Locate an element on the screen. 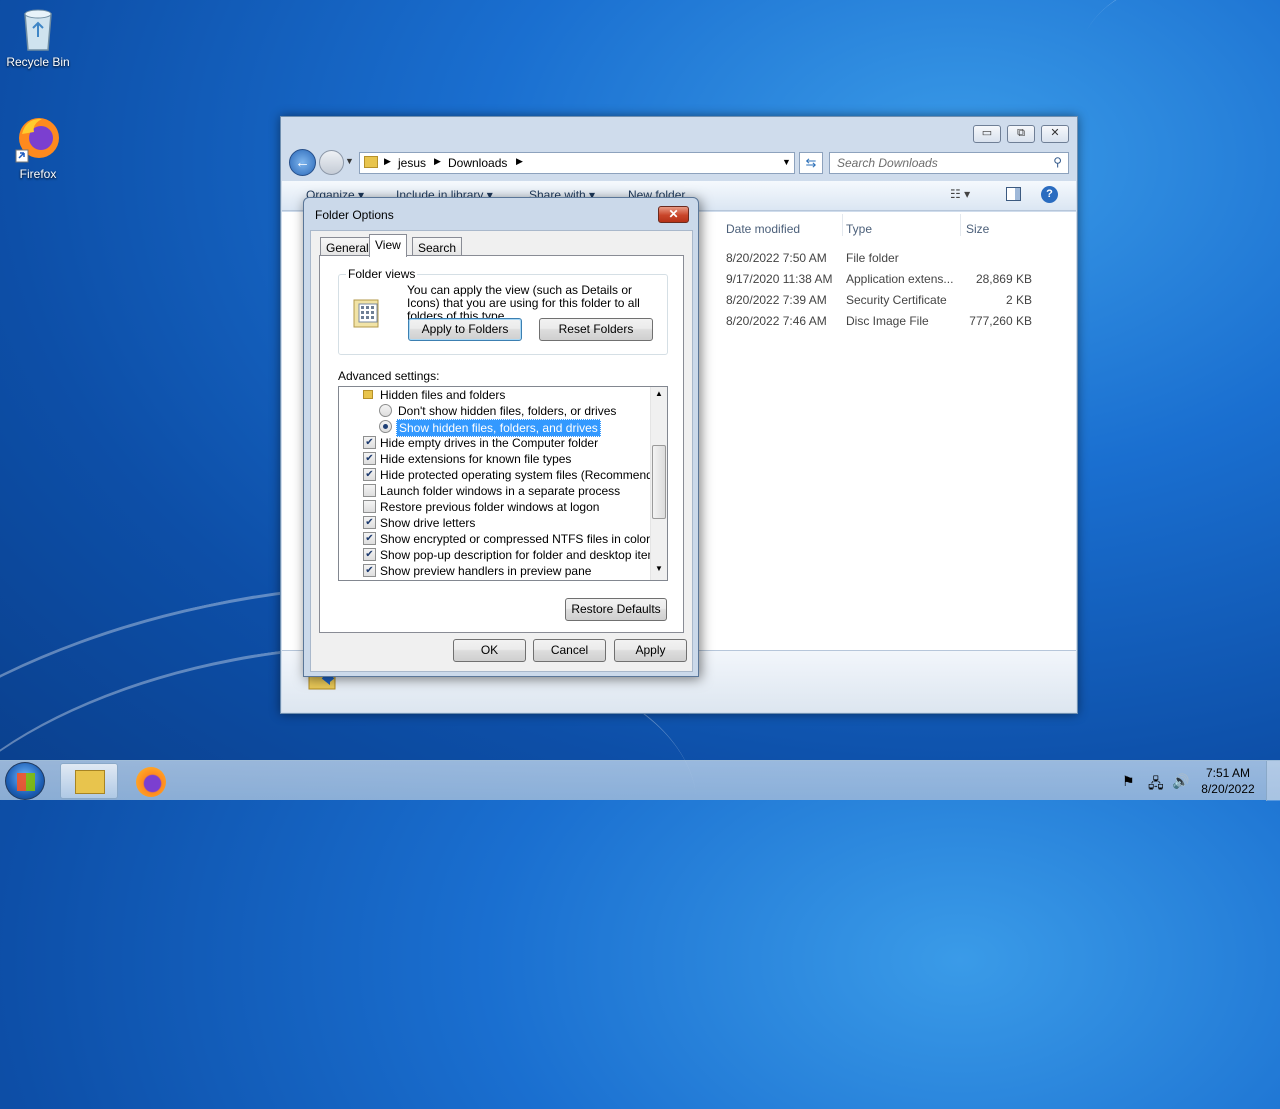  back-arrow-icon: ← is located at coordinates (302, 162).